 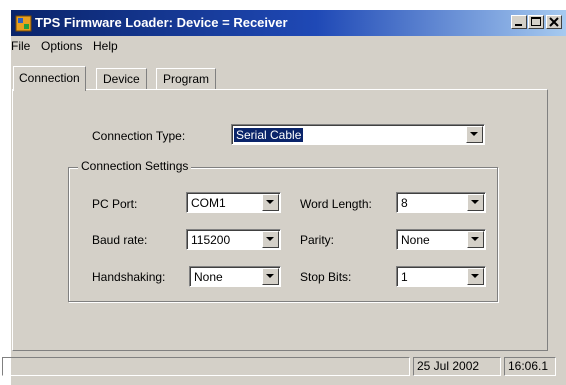 What do you see at coordinates (269, 135) in the screenshot?
I see `connection-type-value: Serial Cable` at bounding box center [269, 135].